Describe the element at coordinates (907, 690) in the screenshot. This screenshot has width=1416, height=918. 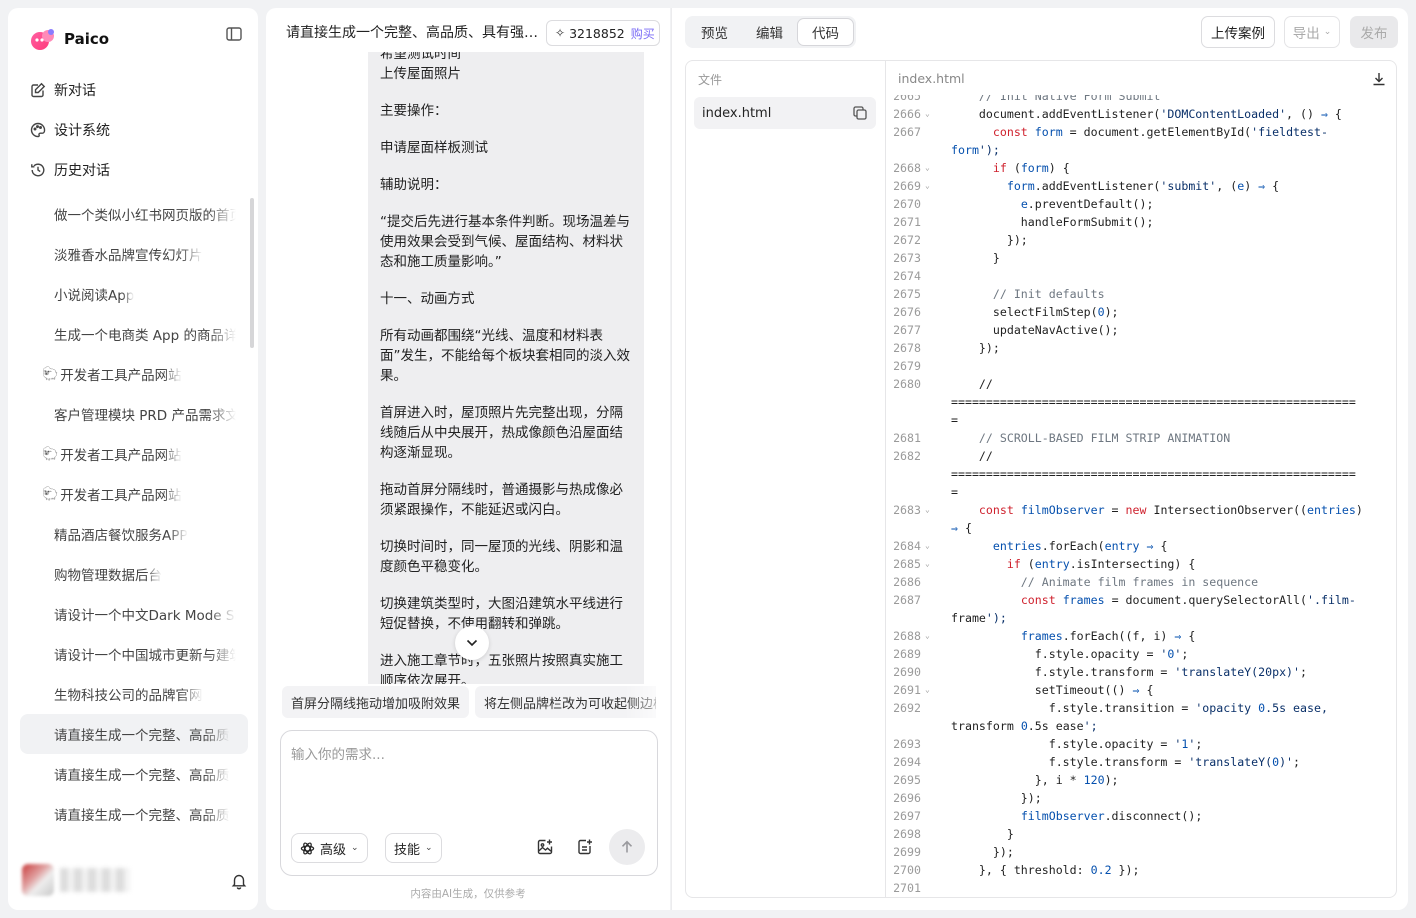
I see `line-number: 2691` at that location.